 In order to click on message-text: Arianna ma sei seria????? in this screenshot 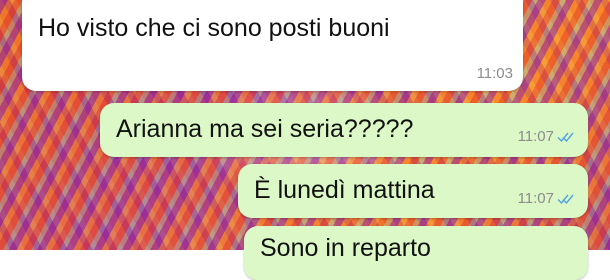, I will do `click(265, 129)`.